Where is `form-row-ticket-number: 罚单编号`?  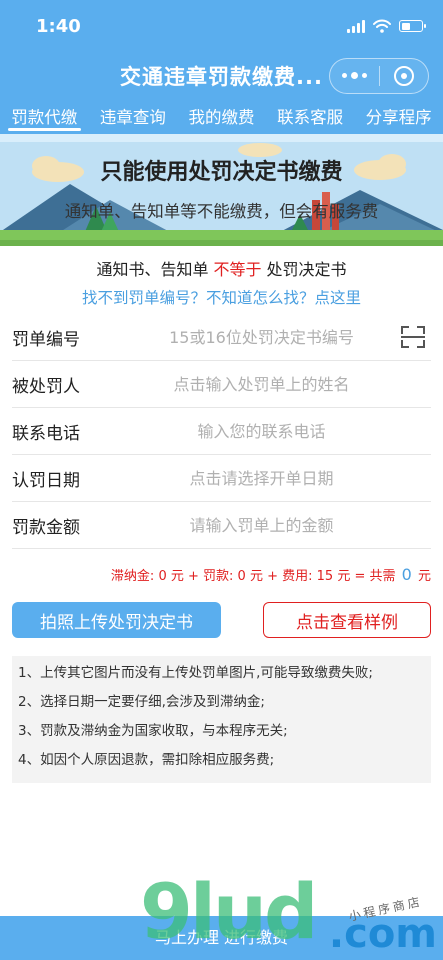
form-row-ticket-number: 罚单编号 is located at coordinates (221, 337).